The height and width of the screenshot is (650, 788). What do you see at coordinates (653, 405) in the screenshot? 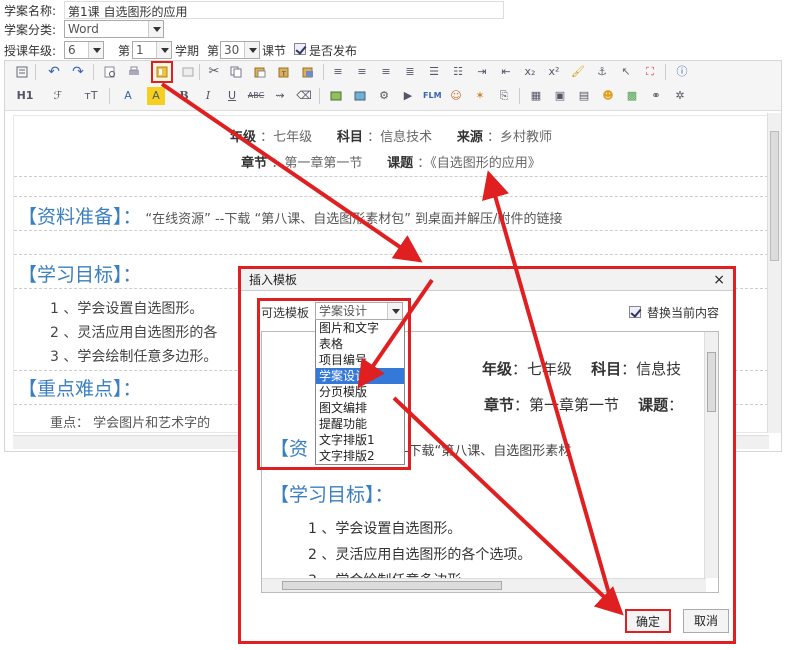
I see `preview-topic-key: 课题` at bounding box center [653, 405].